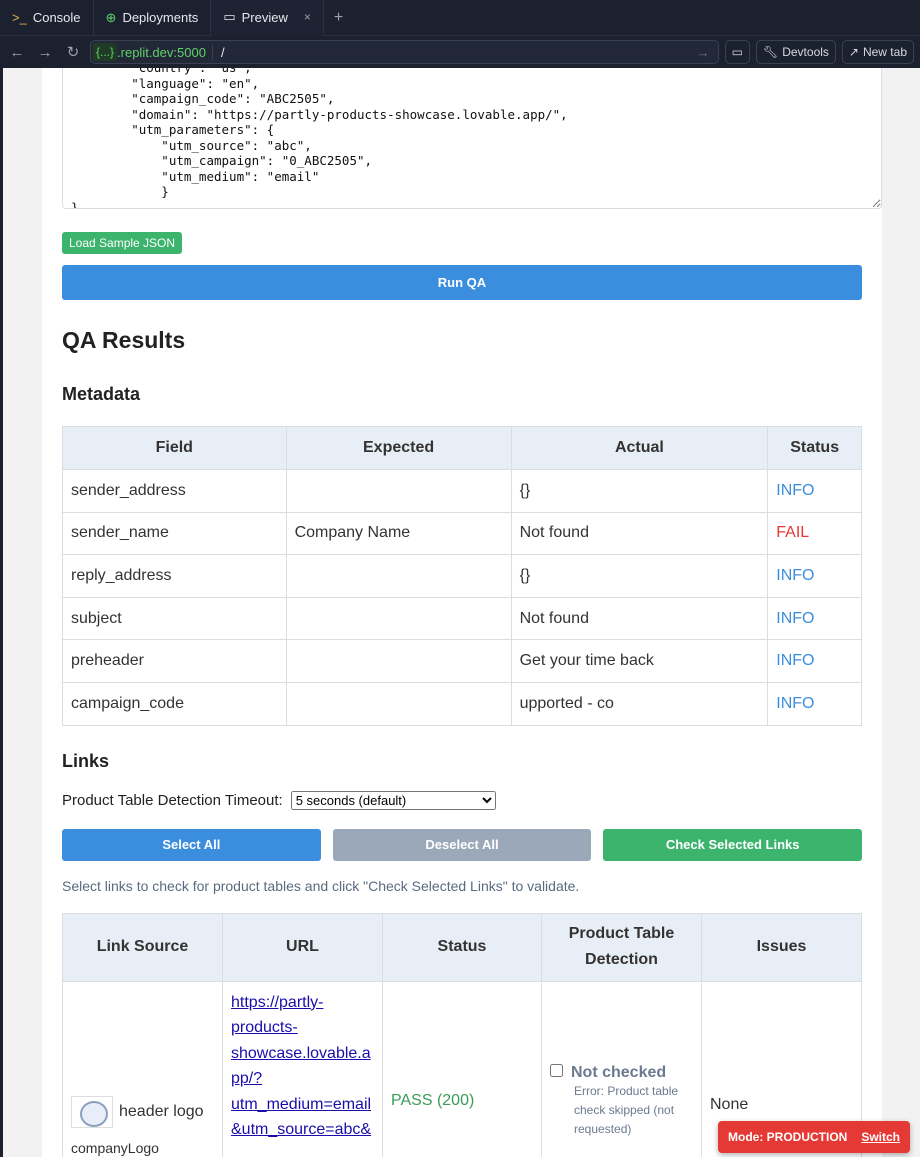  I want to click on table-row: preheader Get your time back INFO, so click(462, 661).